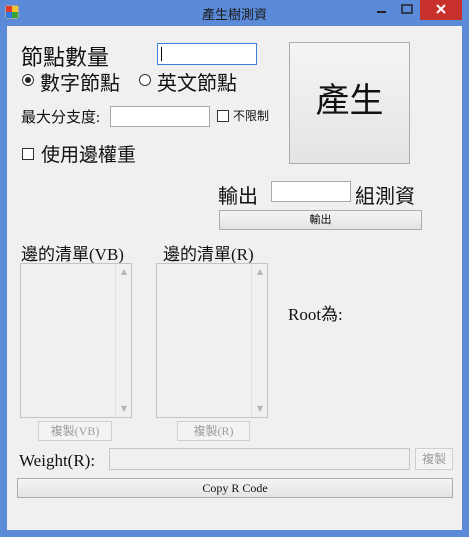 The height and width of the screenshot is (537, 469). I want to click on english-nodes-label: 英文節點, so click(197, 81).